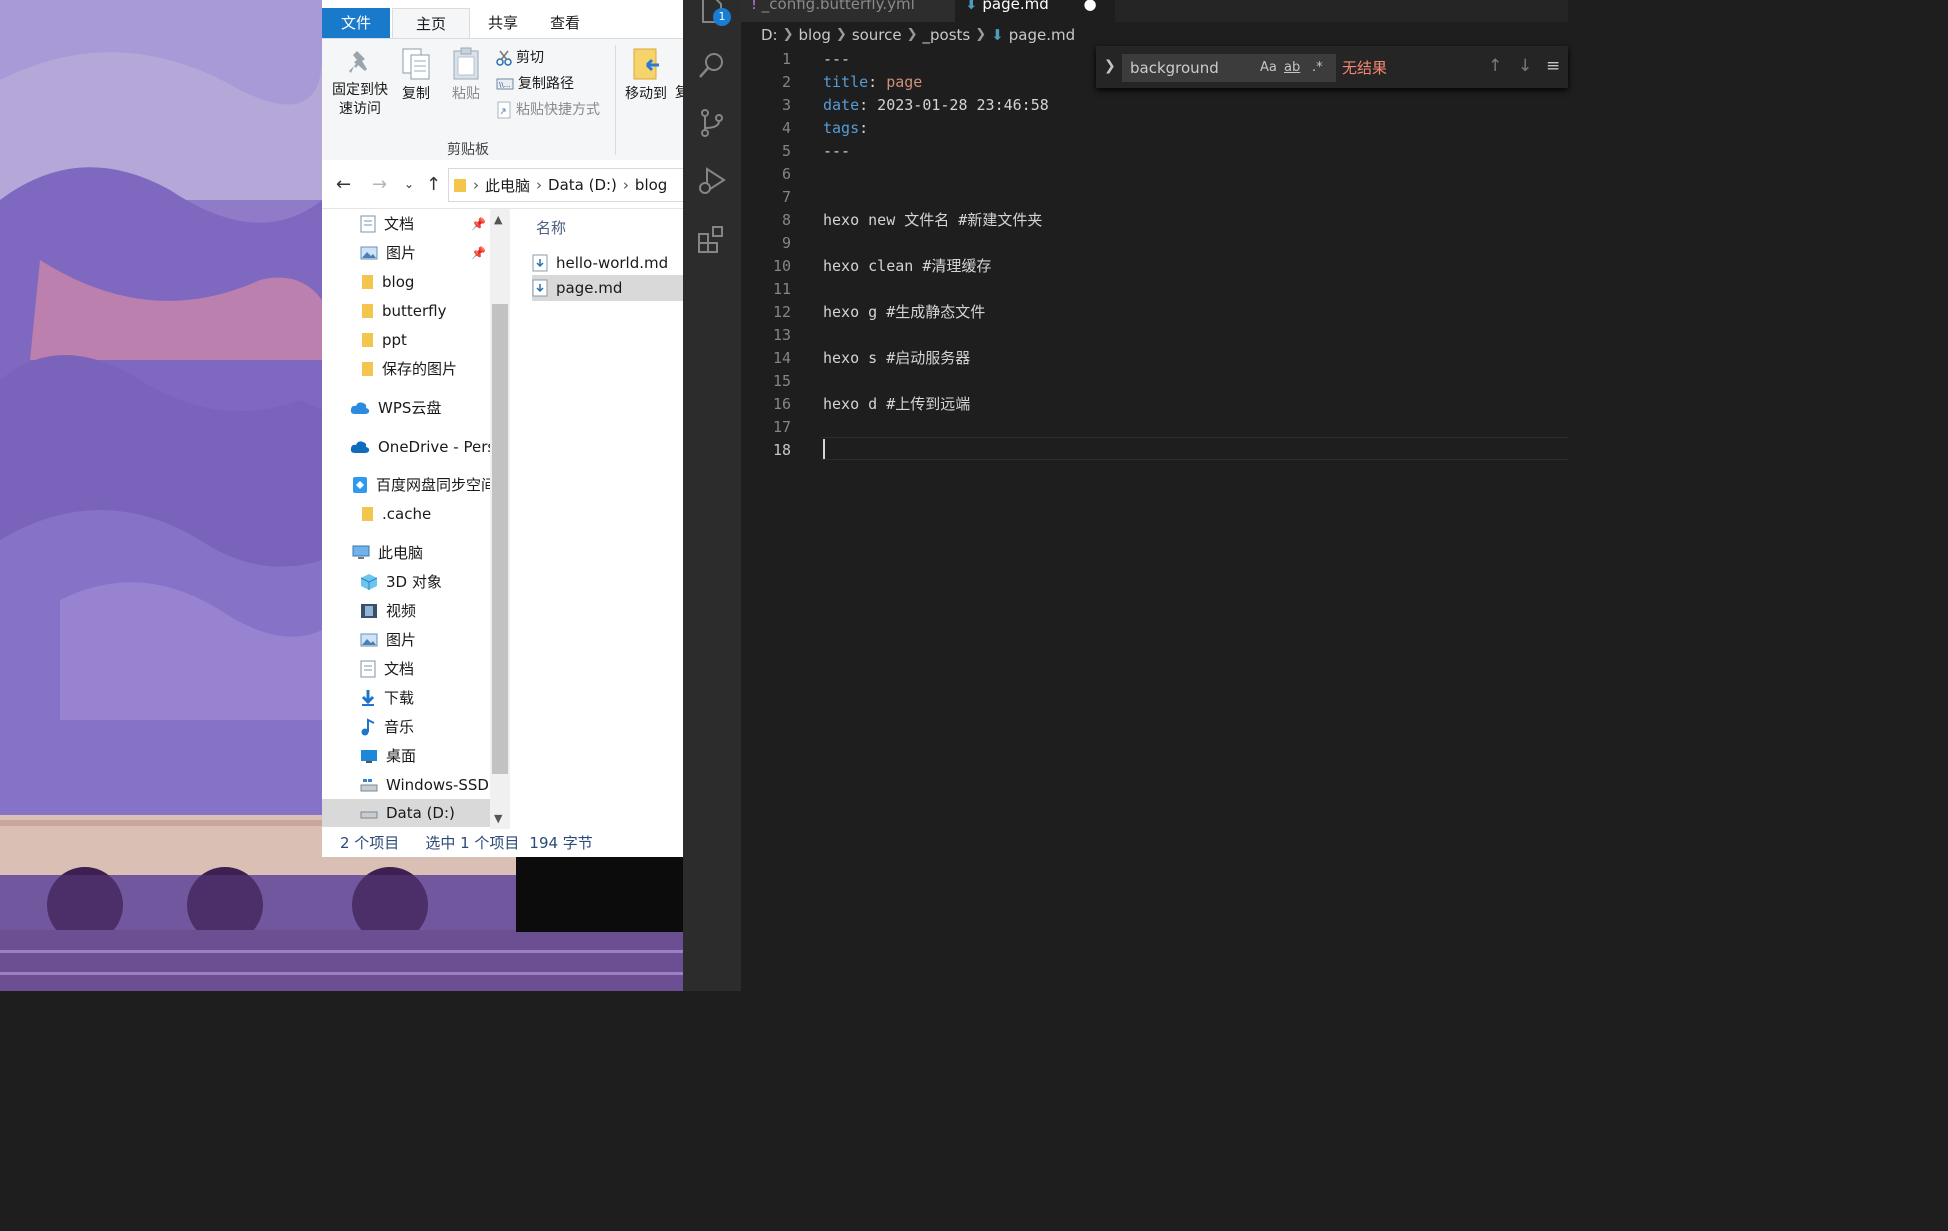 Image resolution: width=1948 pixels, height=1231 pixels. Describe the element at coordinates (540, 288) in the screenshot. I see `markdown-file-icon` at that location.